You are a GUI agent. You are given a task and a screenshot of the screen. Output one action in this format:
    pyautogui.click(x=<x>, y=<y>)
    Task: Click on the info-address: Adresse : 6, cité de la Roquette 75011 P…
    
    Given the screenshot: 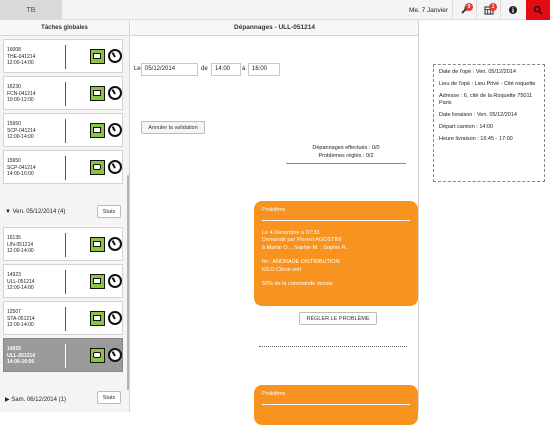 What is the action you would take?
    pyautogui.click(x=486, y=99)
    